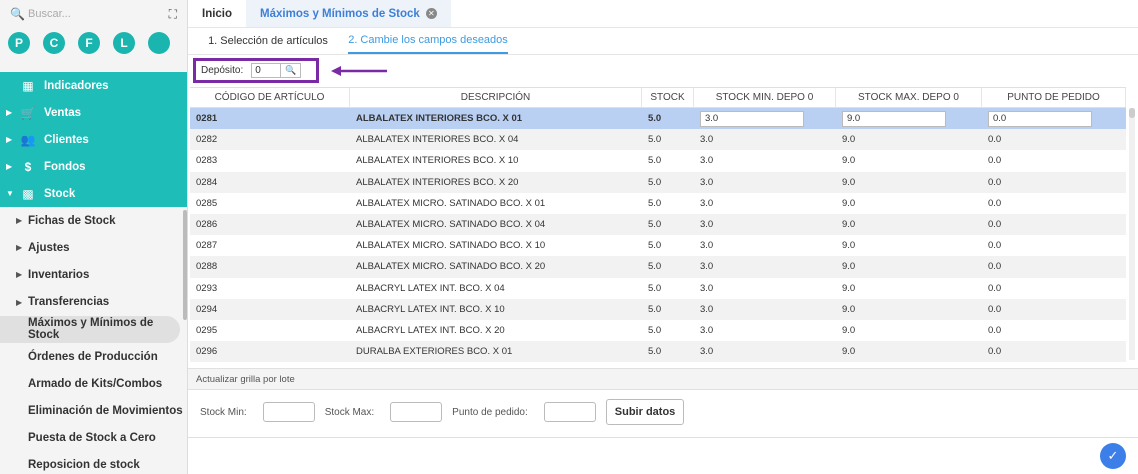 The image size is (1138, 474). What do you see at coordinates (49, 247) in the screenshot?
I see `sidebar-item-label: Ajustes` at bounding box center [49, 247].